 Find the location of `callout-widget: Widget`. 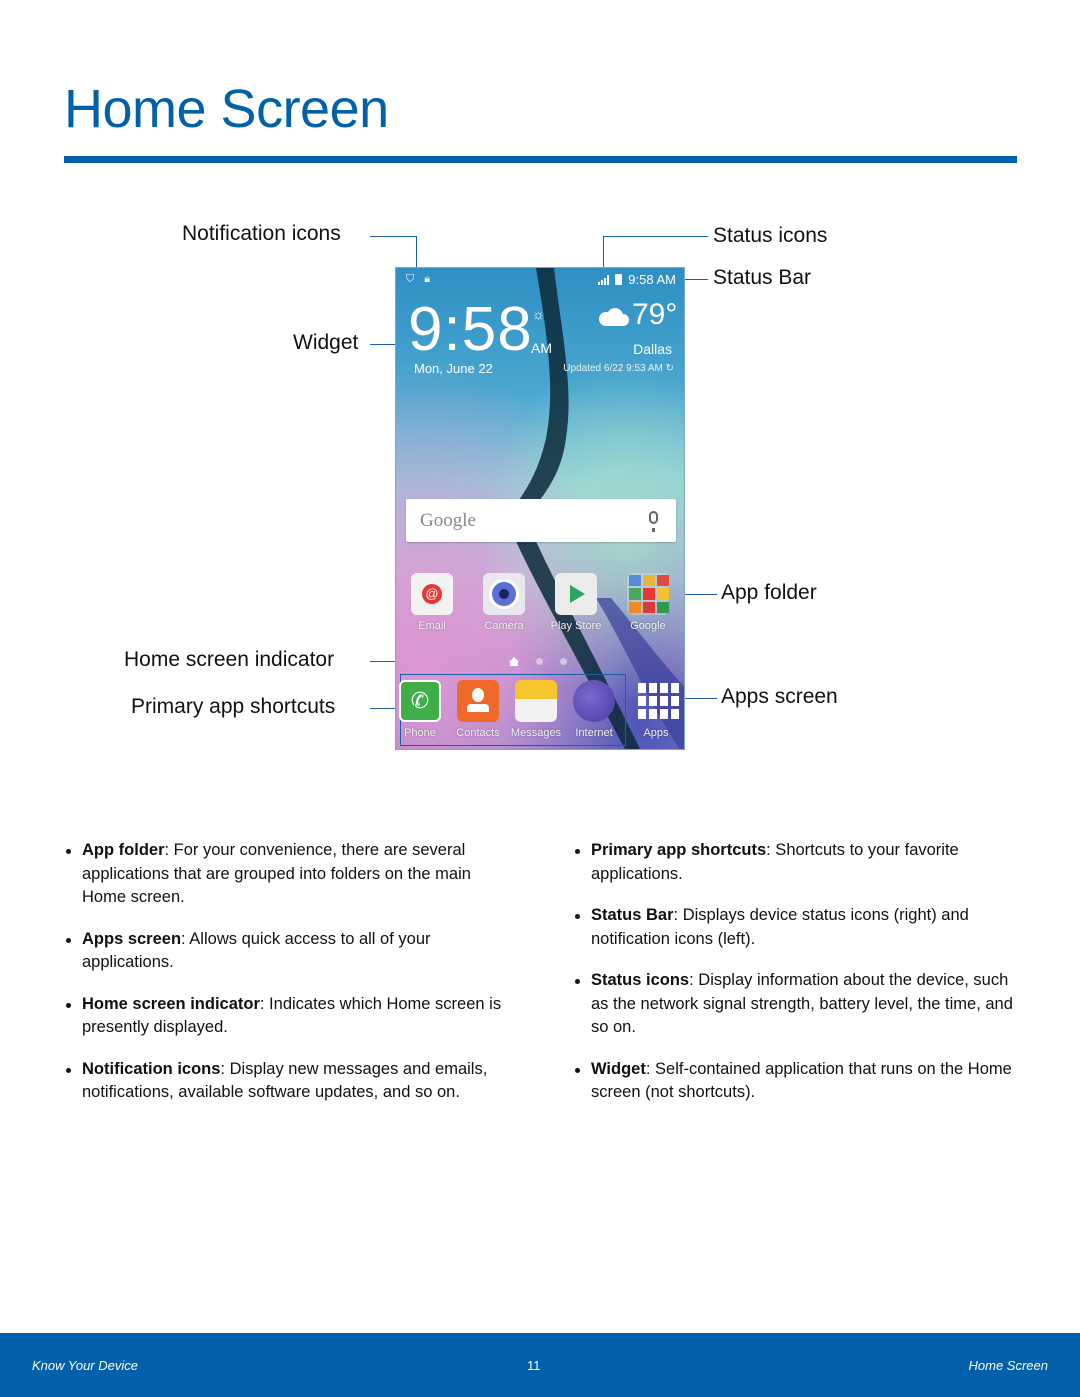

callout-widget: Widget is located at coordinates (326, 342).